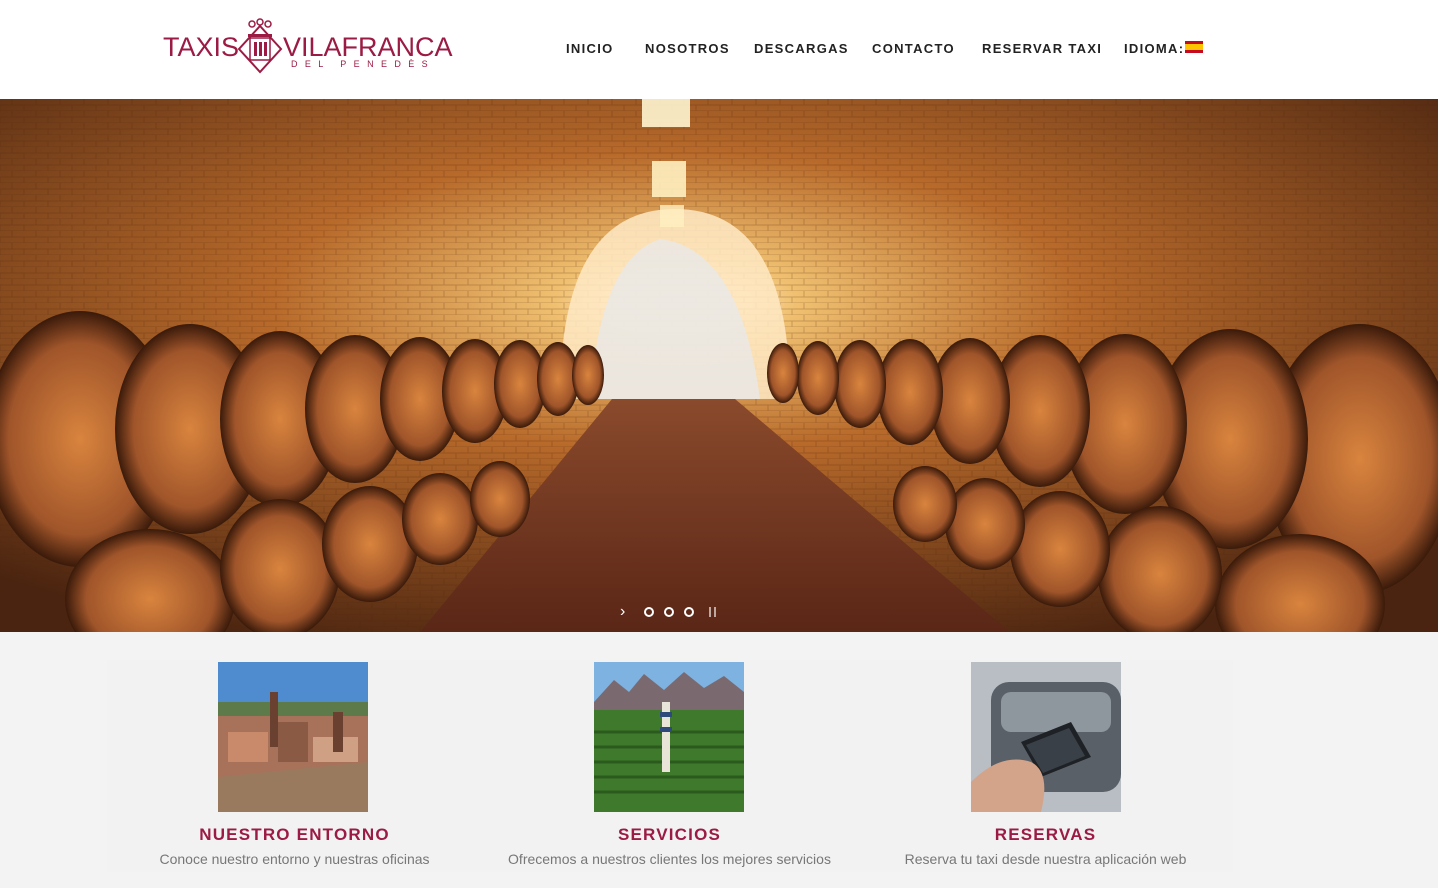 This screenshot has width=1438, height=888. What do you see at coordinates (1042, 49) in the screenshot?
I see `nav-item-reservar-taxi: RESERVAR TAXI` at bounding box center [1042, 49].